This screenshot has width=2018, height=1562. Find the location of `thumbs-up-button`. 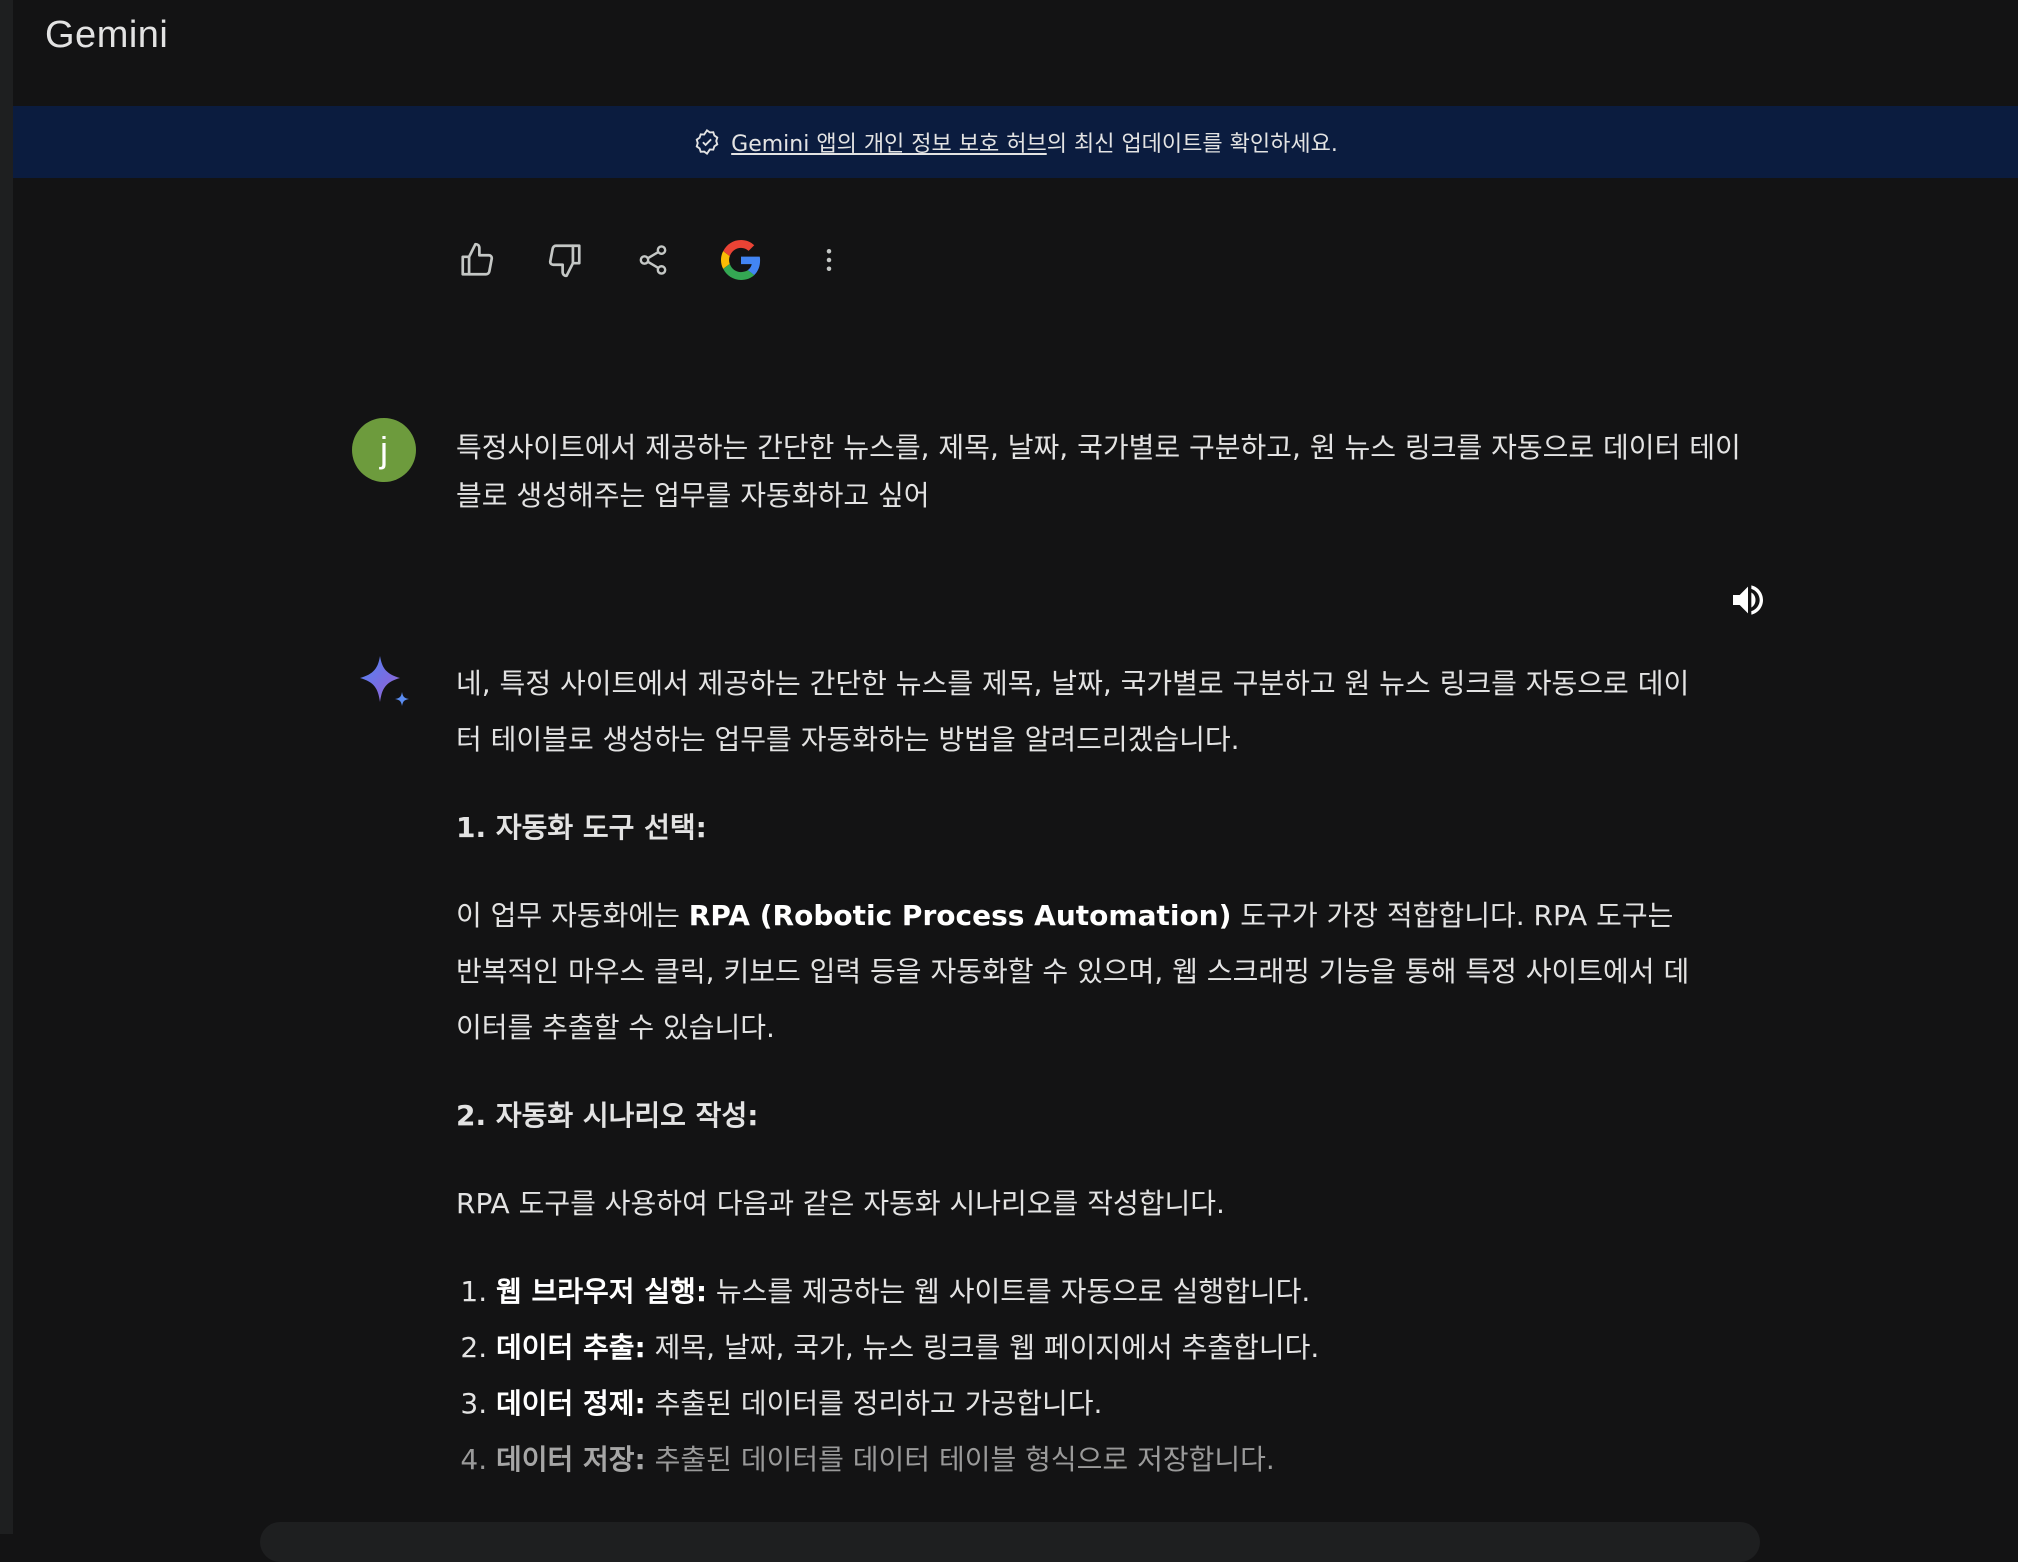

thumbs-up-button is located at coordinates (477, 262).